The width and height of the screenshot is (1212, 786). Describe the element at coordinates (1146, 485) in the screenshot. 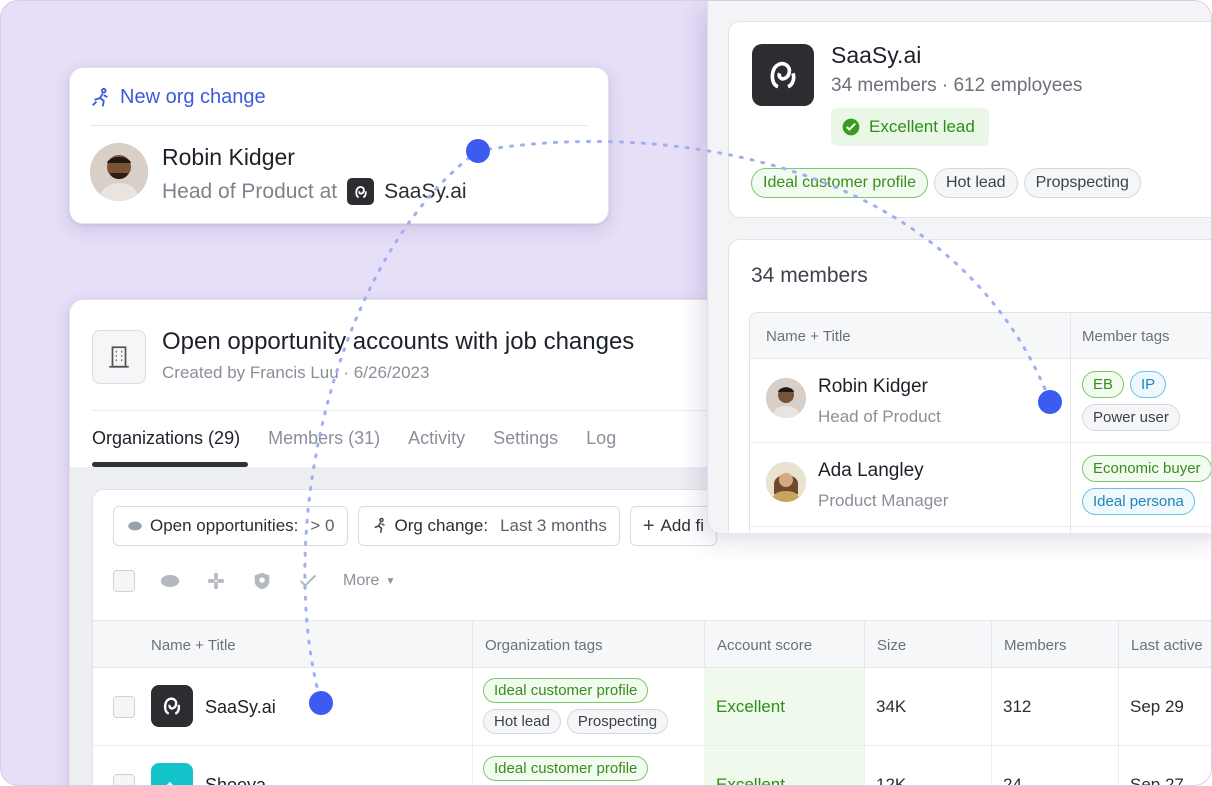

I see `member-tags: Economic buyer Ideal persona` at that location.